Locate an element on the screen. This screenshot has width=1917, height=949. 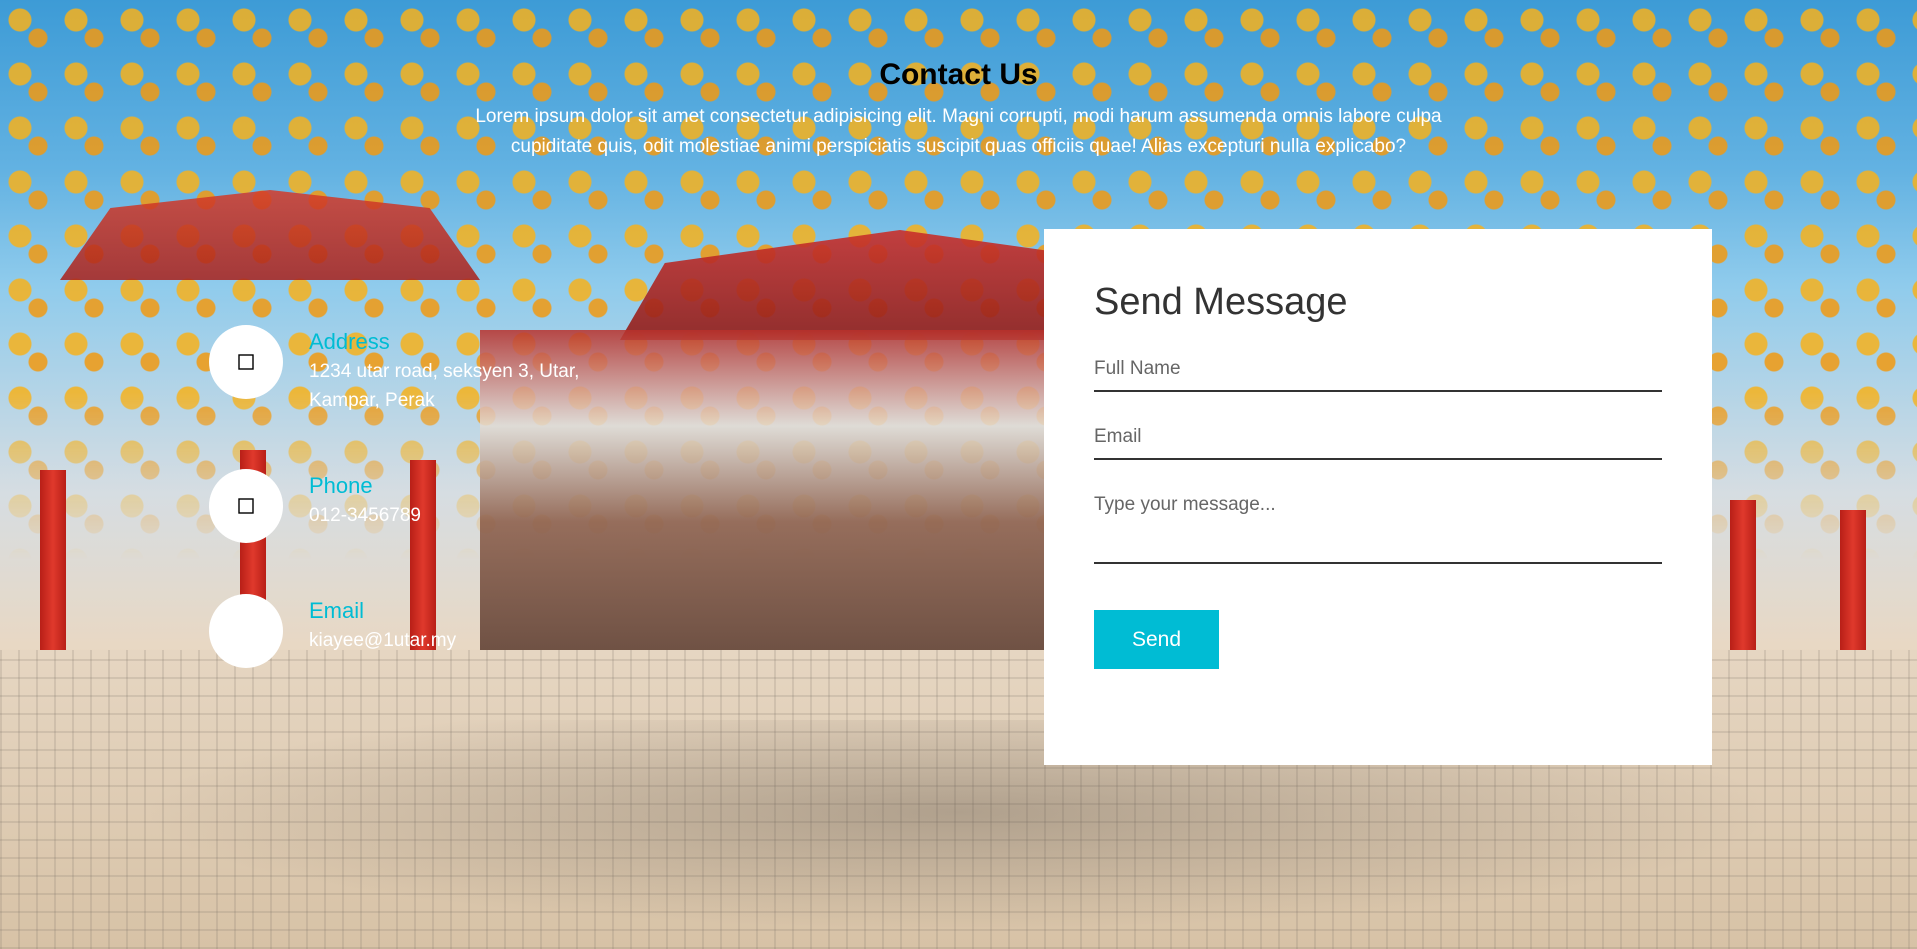
message-field-wrapper is located at coordinates (1378, 526).